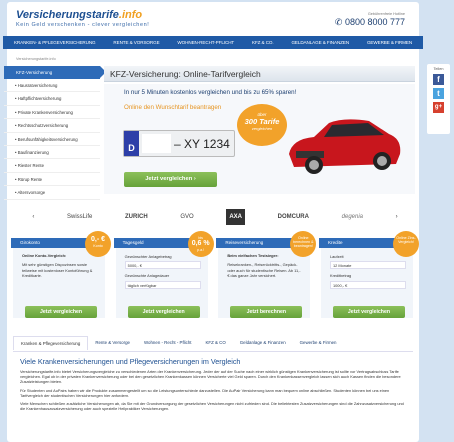 Image resolution: width=454 pixels, height=442 pixels. I want to click on tarife-badge: über 300 Tarife vergleichen, so click(262, 125).